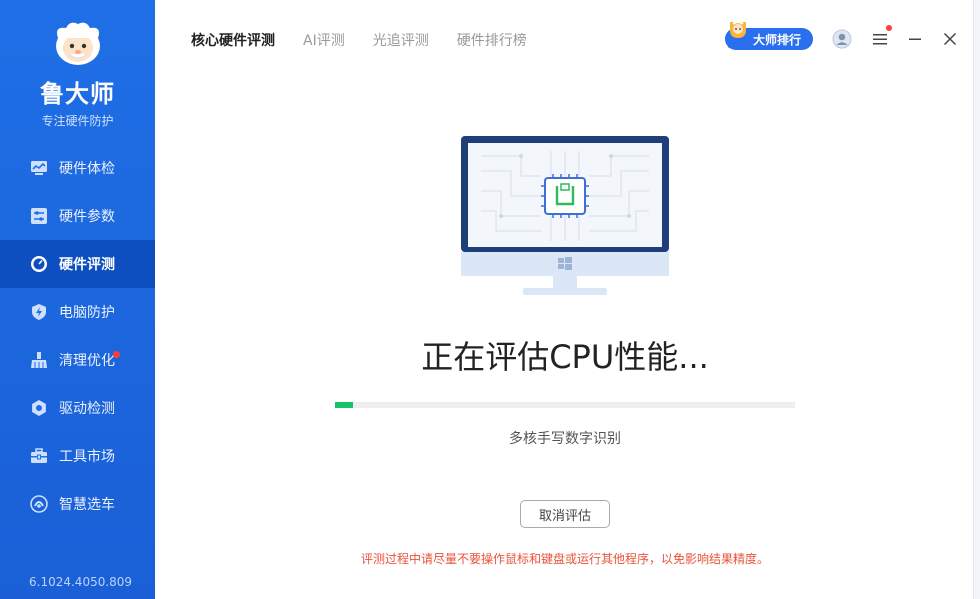 Image resolution: width=980 pixels, height=599 pixels. What do you see at coordinates (564, 559) in the screenshot?
I see `warning-message: 评测过程中请尽量不要操作鼠标和键盘或运行其他程序，以免影响结果精度。` at bounding box center [564, 559].